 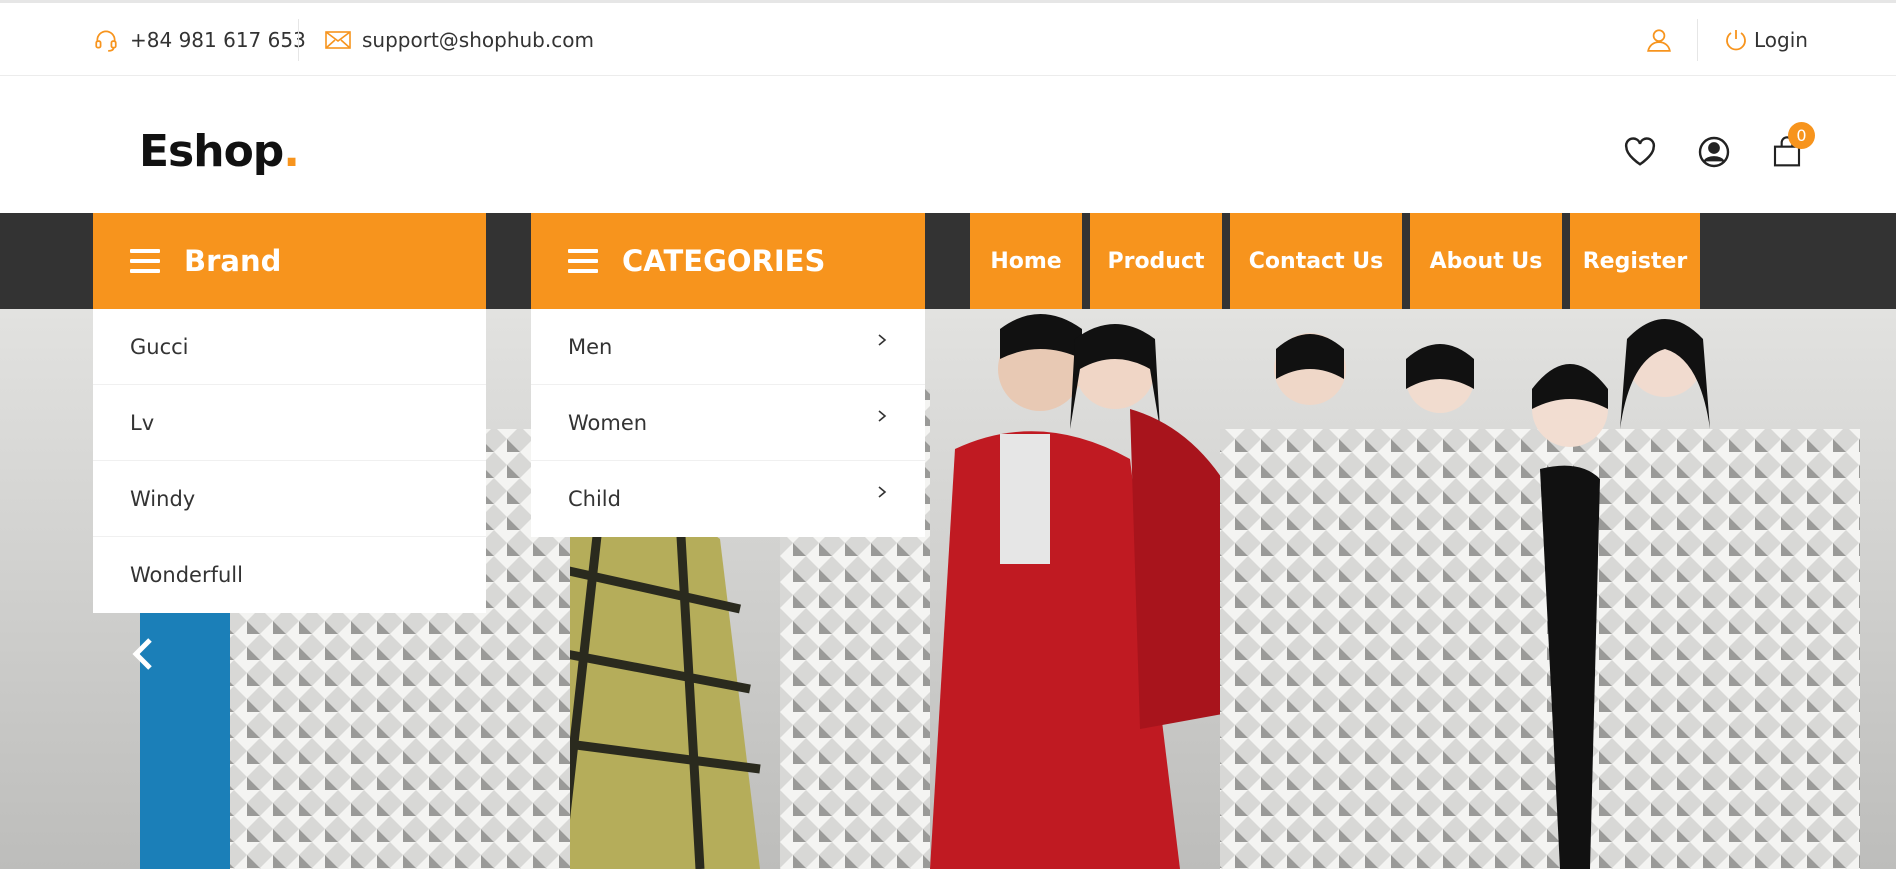 I want to click on site-logo: Eshop., so click(x=219, y=151).